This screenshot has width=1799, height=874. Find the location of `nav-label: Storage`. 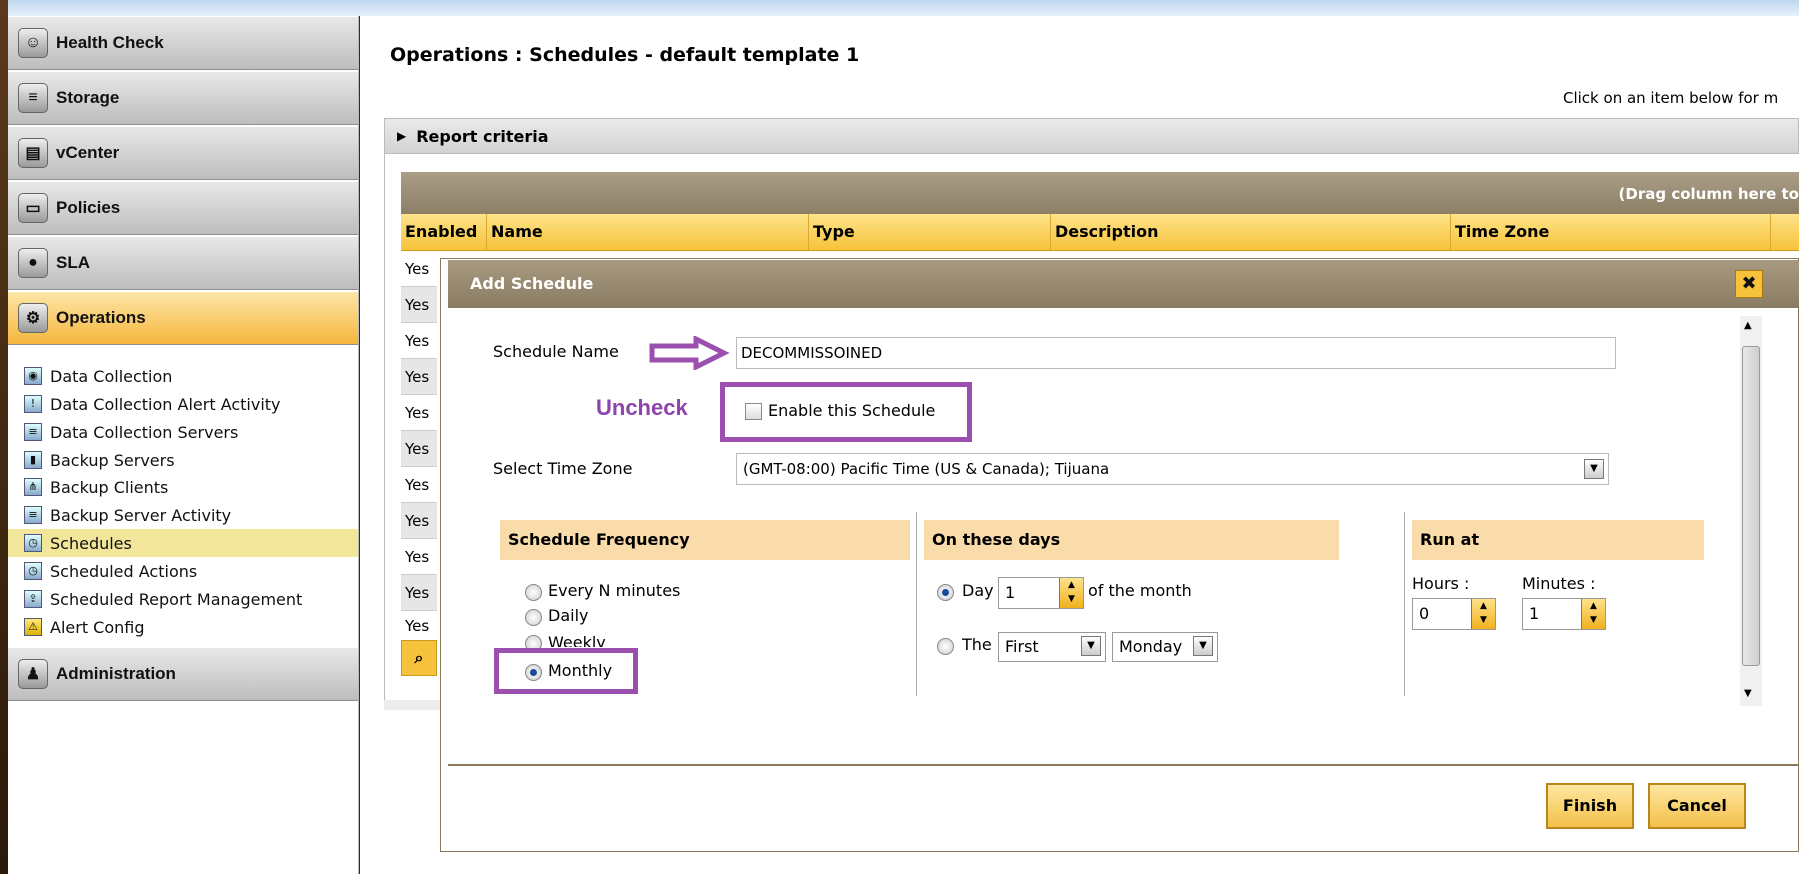

nav-label: Storage is located at coordinates (88, 97).